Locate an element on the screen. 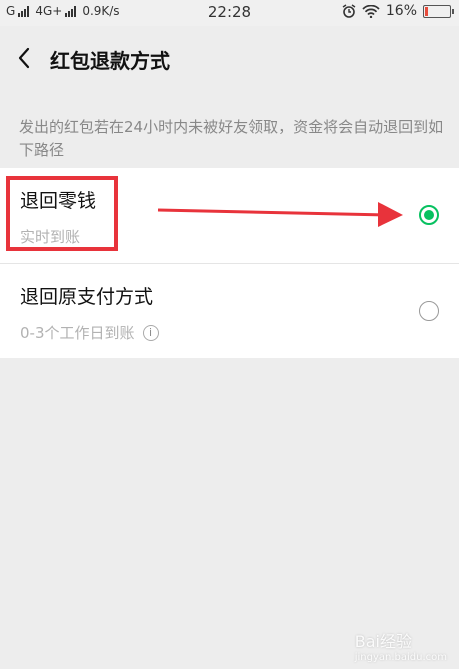 This screenshot has width=459, height=669. radio-selected is located at coordinates (429, 215).